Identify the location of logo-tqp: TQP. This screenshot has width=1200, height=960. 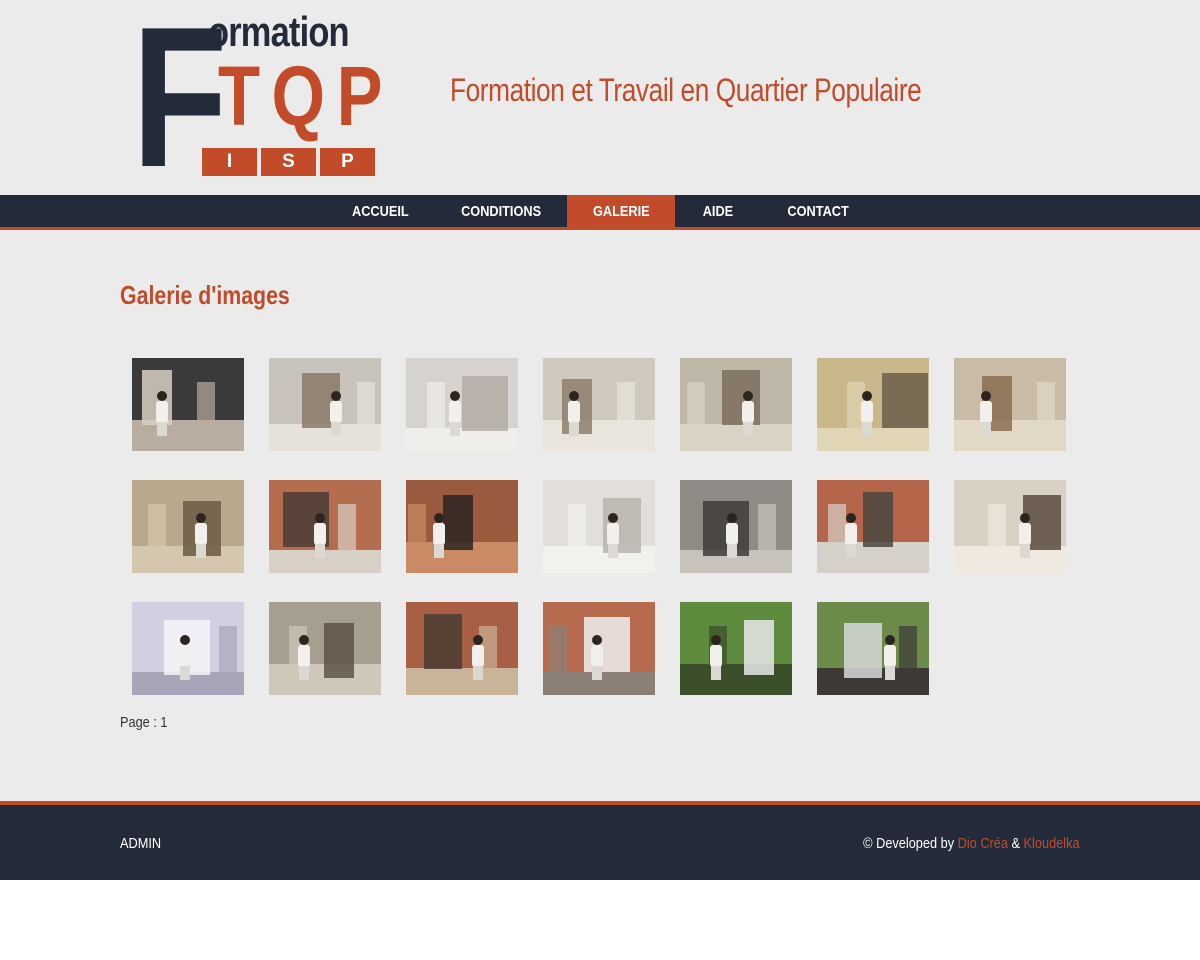
(306, 96).